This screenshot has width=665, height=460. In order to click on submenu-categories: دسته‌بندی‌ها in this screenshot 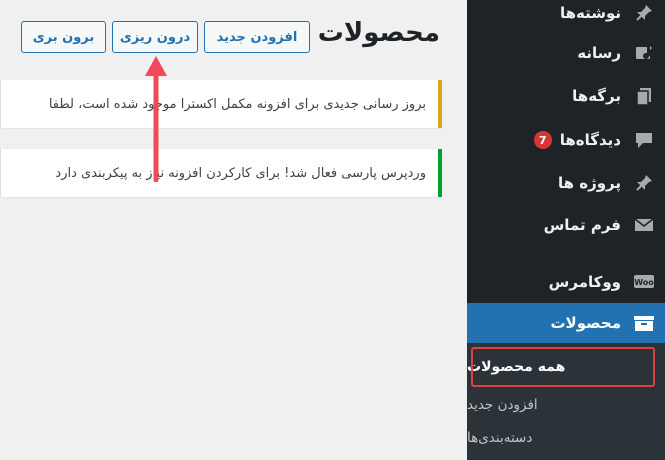, I will do `click(566, 438)`.